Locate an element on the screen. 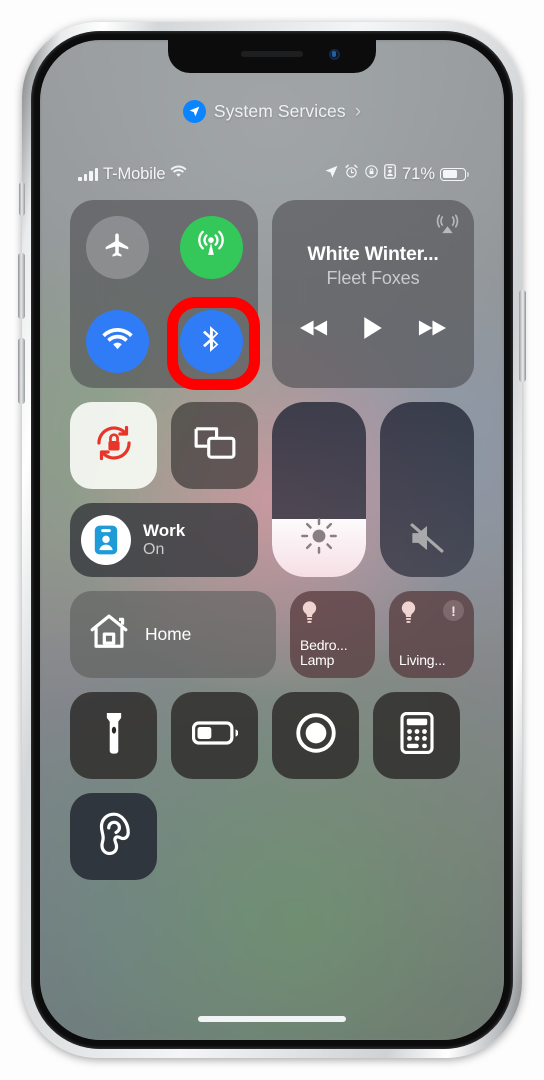 This screenshot has width=544, height=1080. play-icon is located at coordinates (373, 330).